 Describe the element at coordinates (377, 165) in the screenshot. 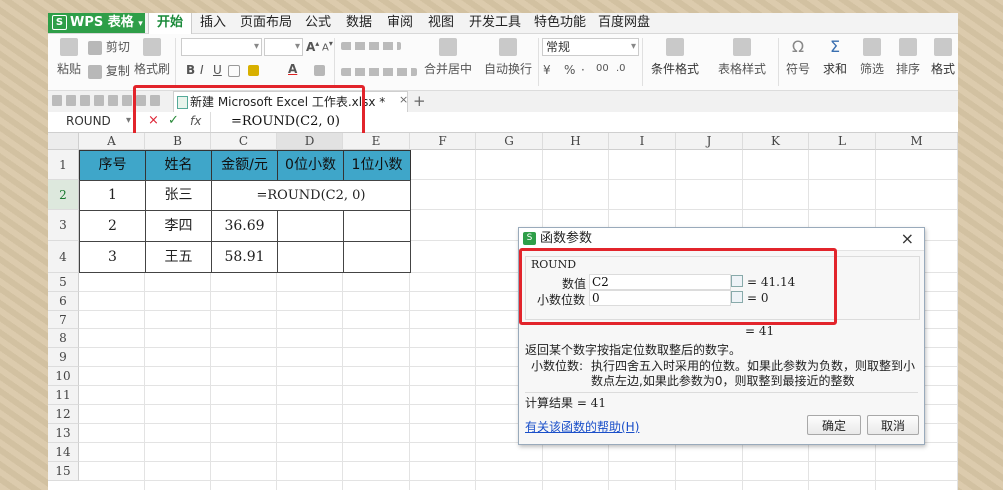

I see `header-cell-1-decimal: 1位小数` at that location.